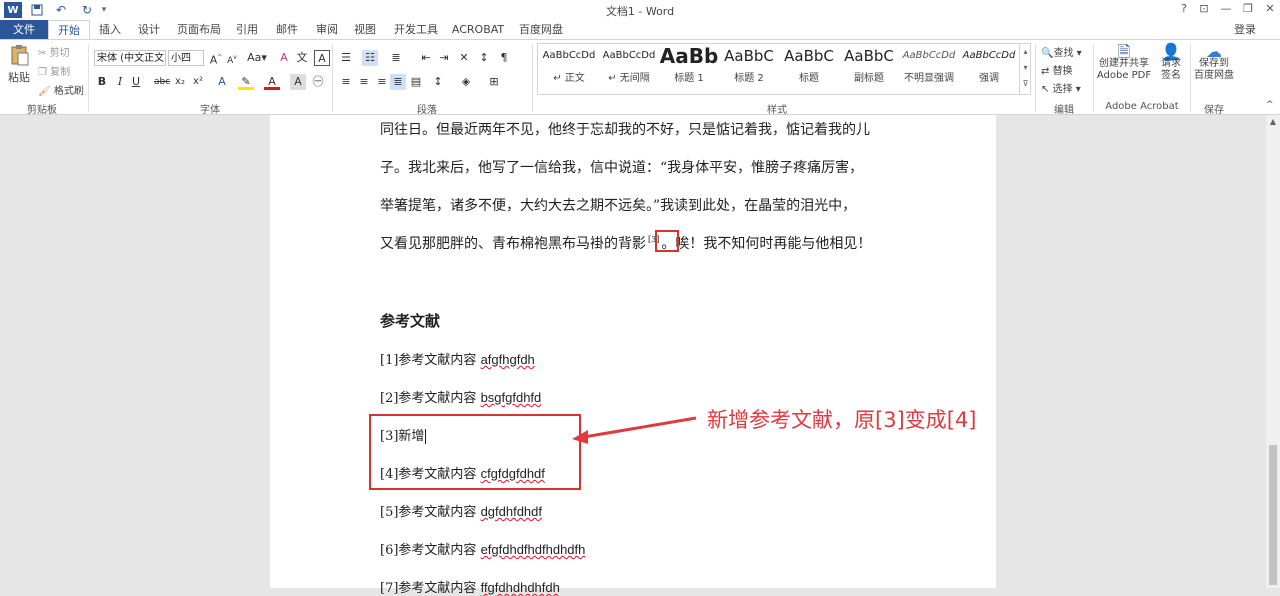  What do you see at coordinates (989, 66) in the screenshot?
I see `style-emphasis: AaBbCcDd 强调` at bounding box center [989, 66].